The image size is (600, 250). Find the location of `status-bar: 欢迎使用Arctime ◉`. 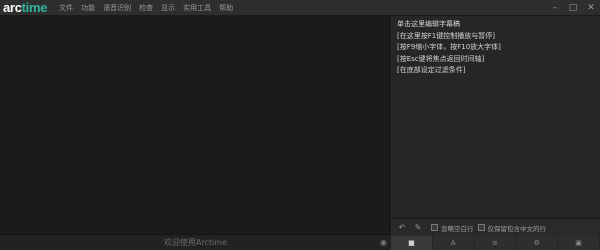

status-bar: 欢迎使用Arctime ◉ is located at coordinates (195, 242).